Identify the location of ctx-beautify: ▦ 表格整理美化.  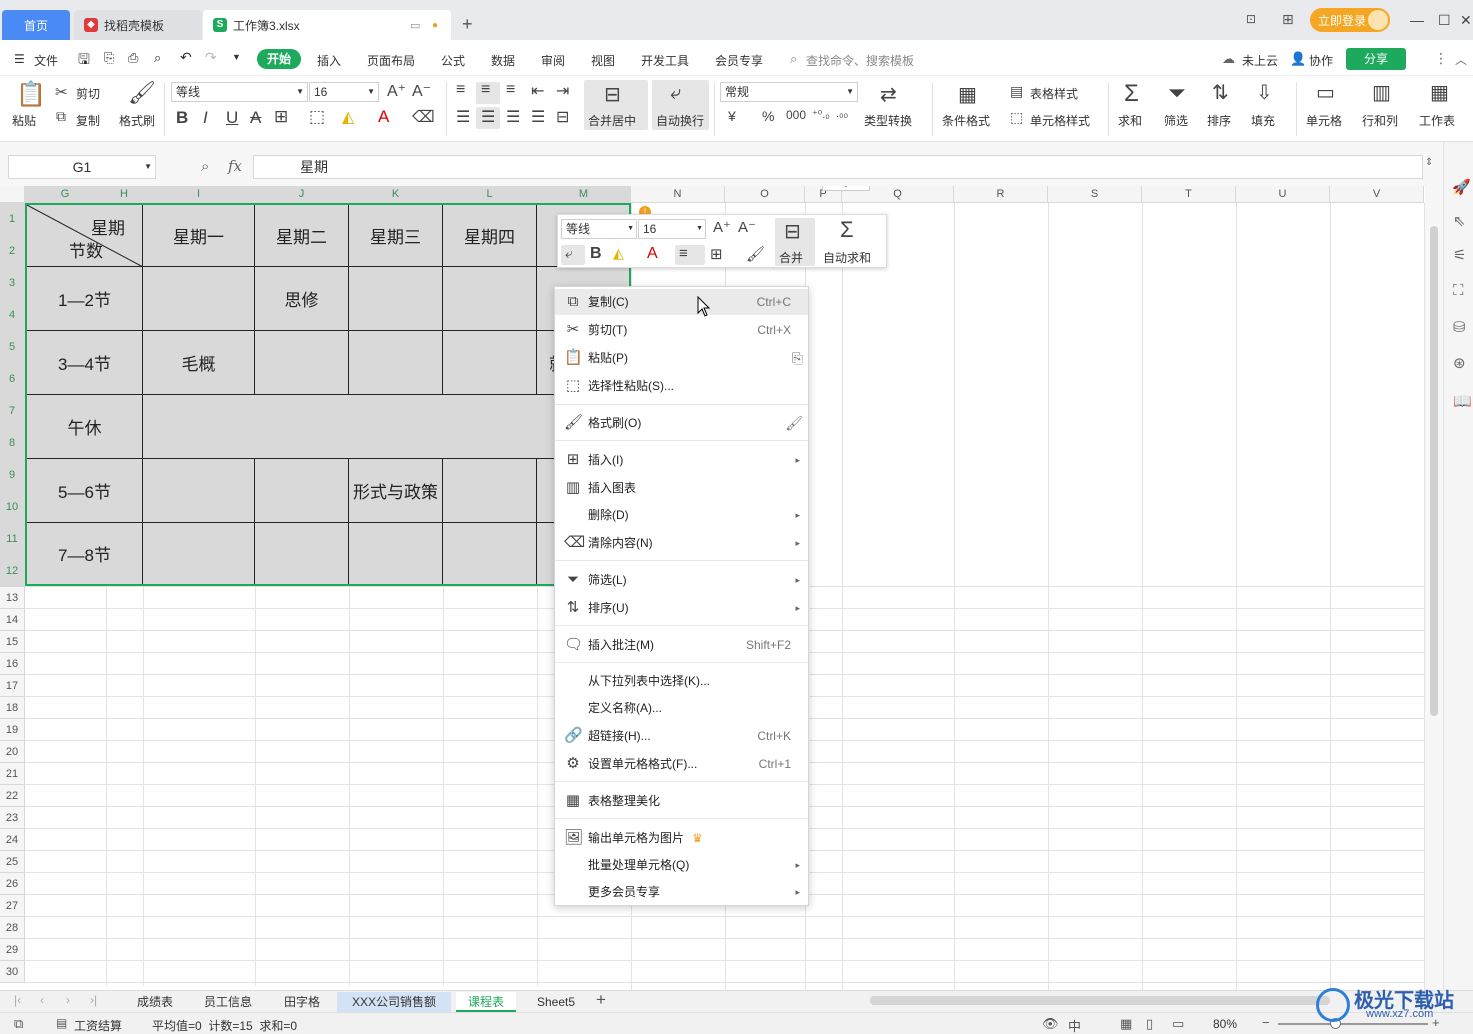
(681, 801).